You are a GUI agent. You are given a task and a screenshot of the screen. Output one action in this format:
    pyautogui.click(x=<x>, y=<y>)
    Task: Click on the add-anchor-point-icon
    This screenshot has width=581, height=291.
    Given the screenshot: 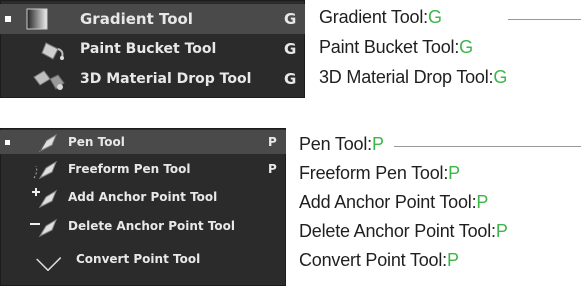 What is the action you would take?
    pyautogui.click(x=45, y=198)
    